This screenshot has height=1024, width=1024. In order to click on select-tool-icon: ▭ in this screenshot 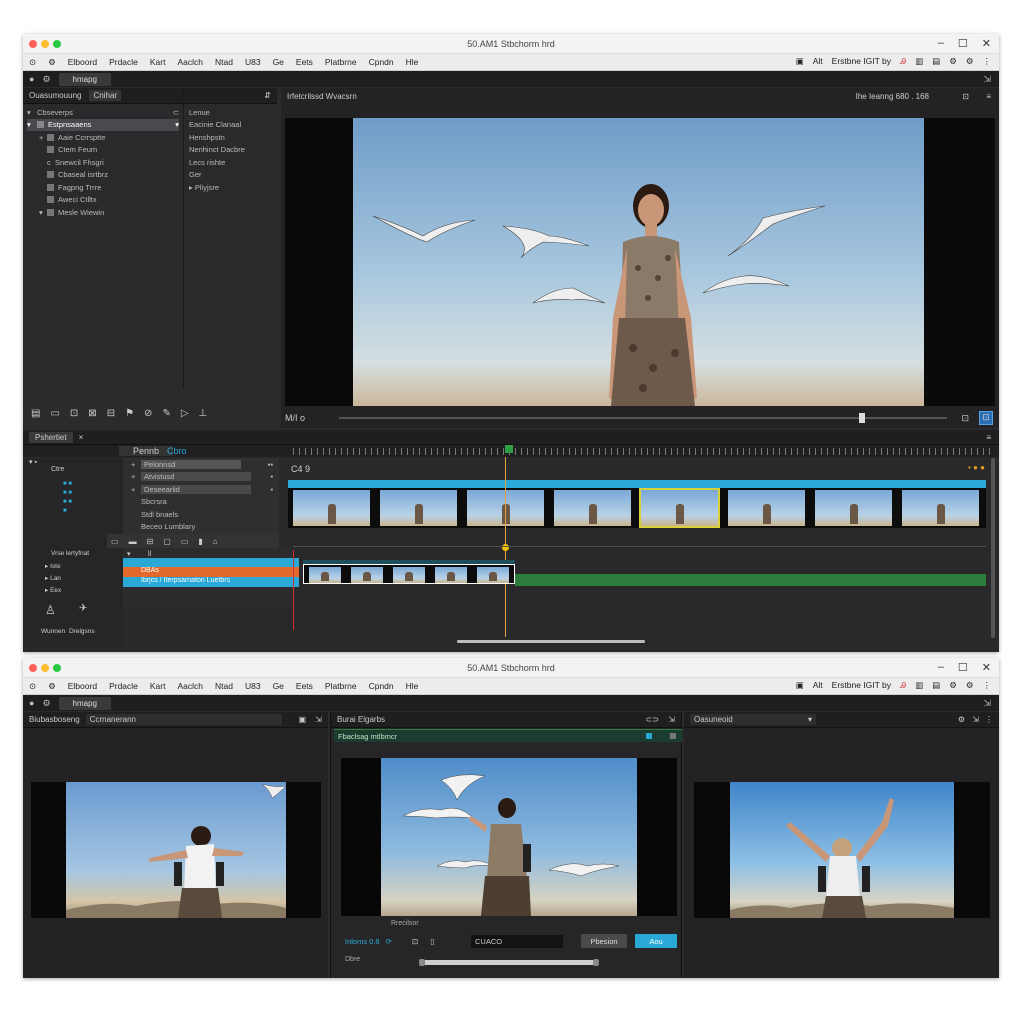, I will do `click(115, 541)`.